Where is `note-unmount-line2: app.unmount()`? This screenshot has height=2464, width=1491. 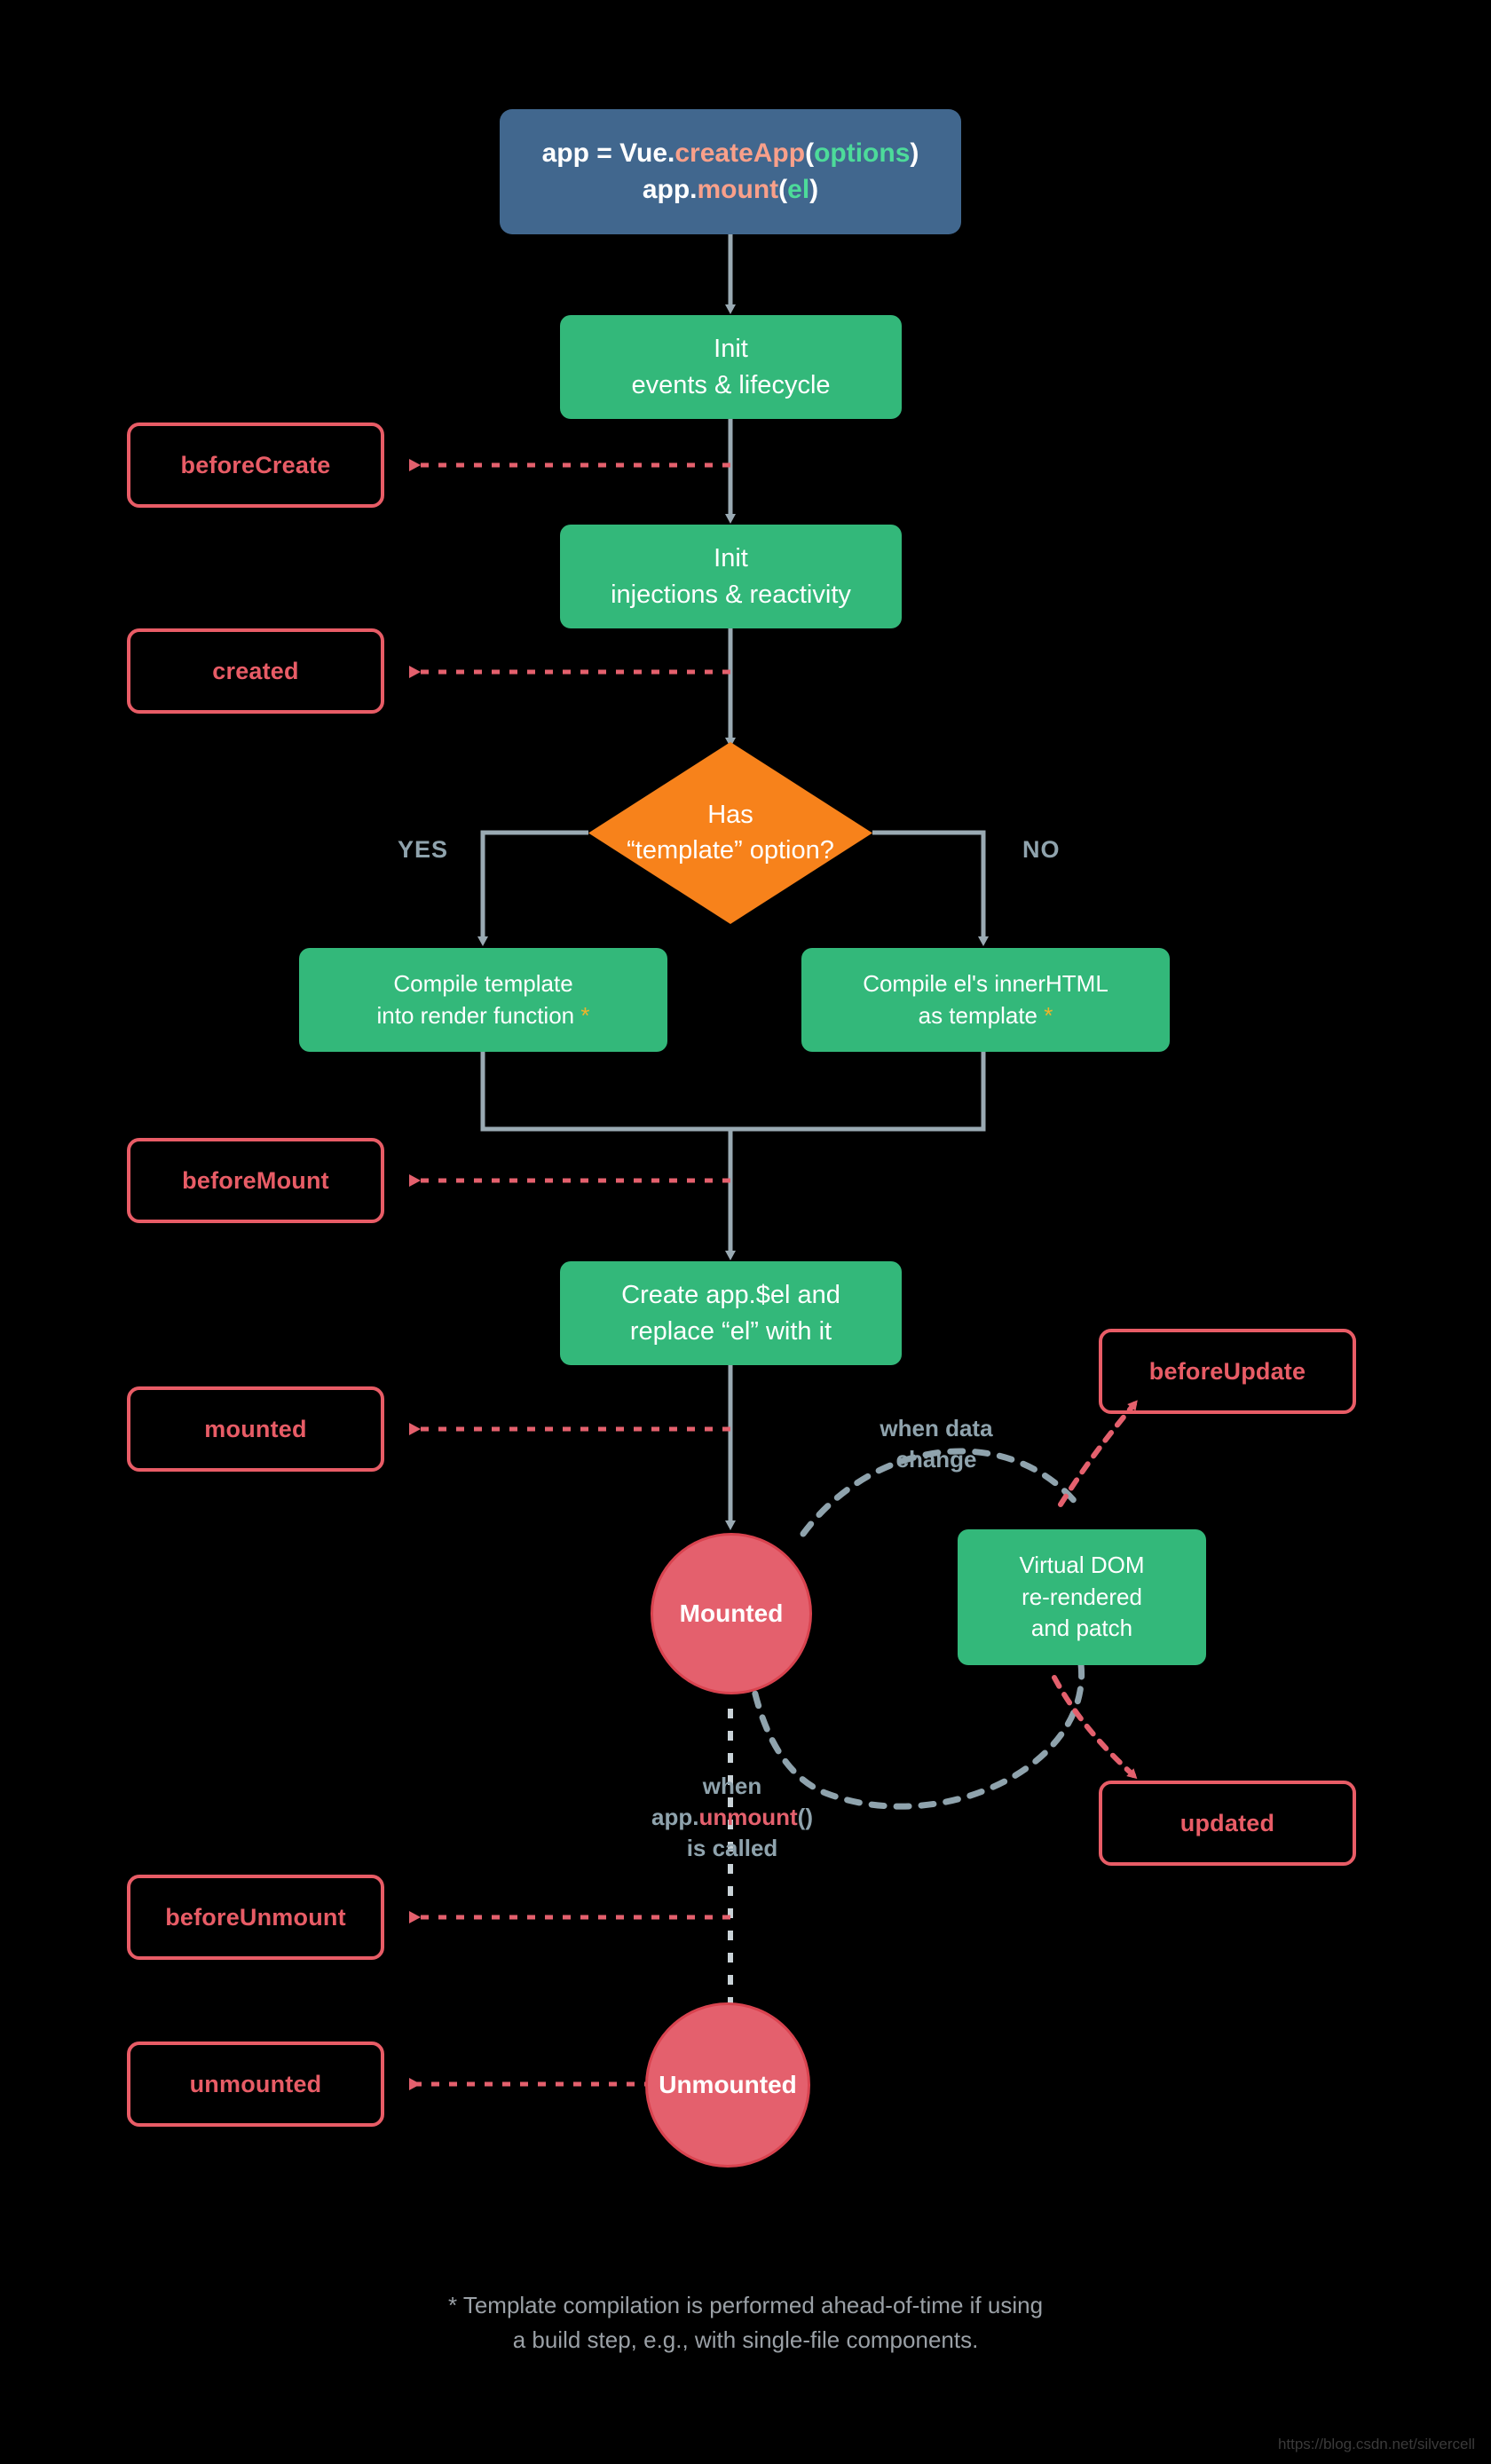 note-unmount-line2: app.unmount() is located at coordinates (732, 1817).